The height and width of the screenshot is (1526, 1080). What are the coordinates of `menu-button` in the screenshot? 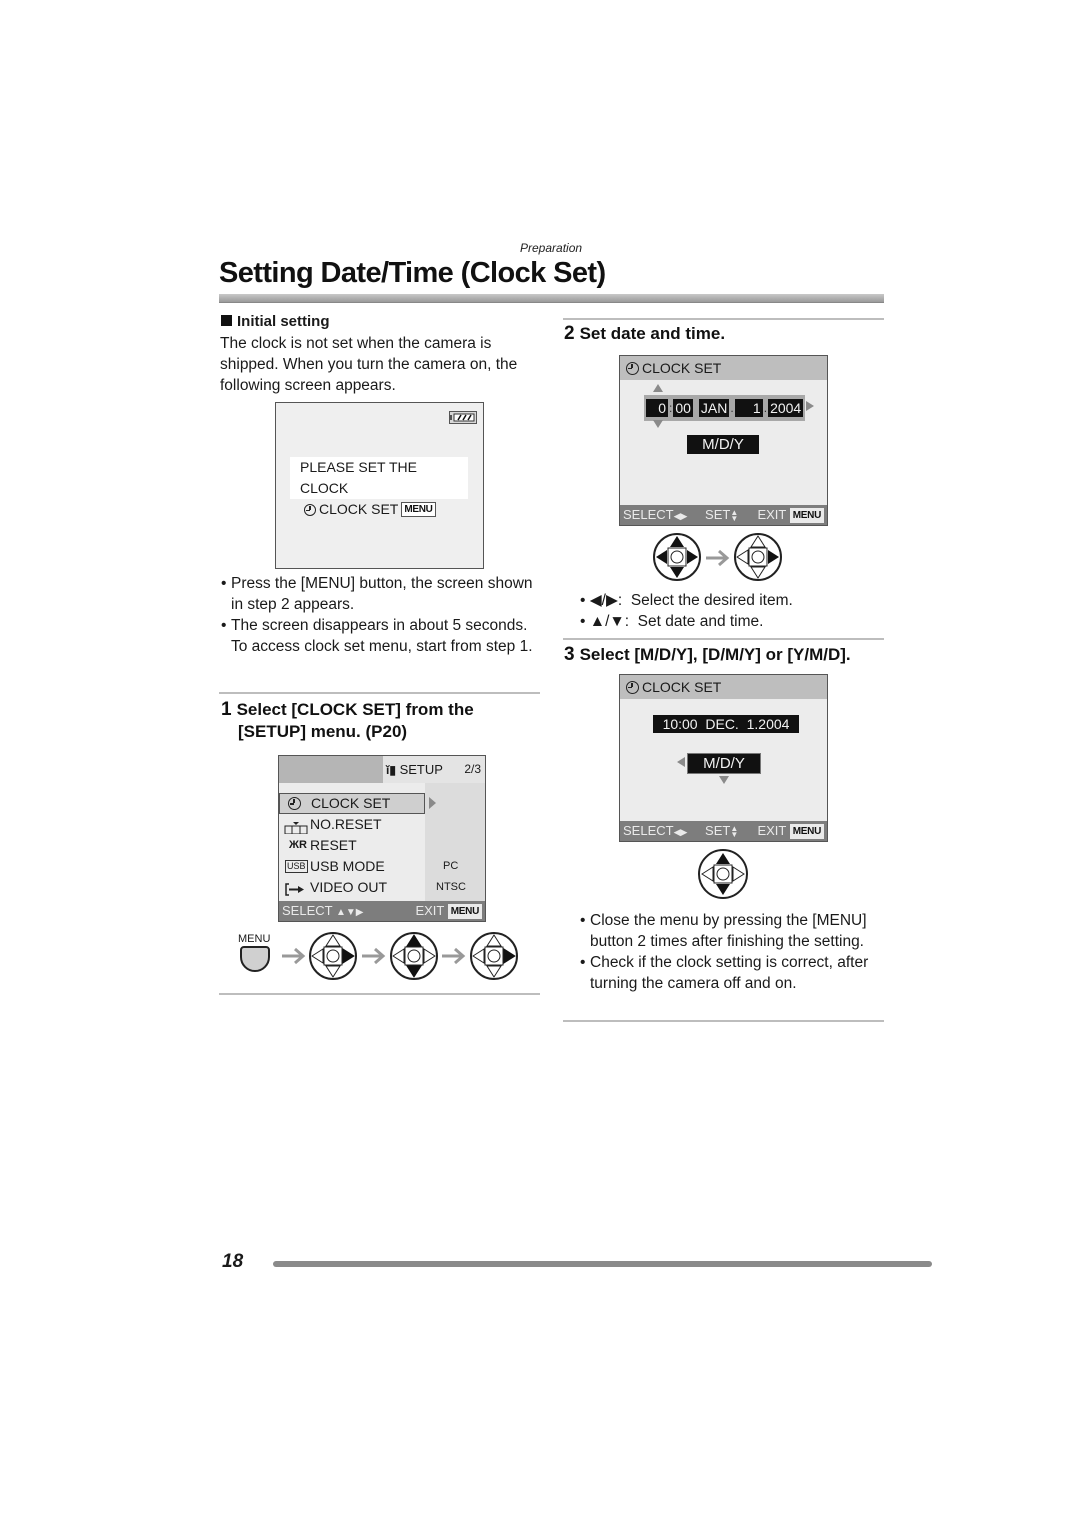 It's located at (255, 959).